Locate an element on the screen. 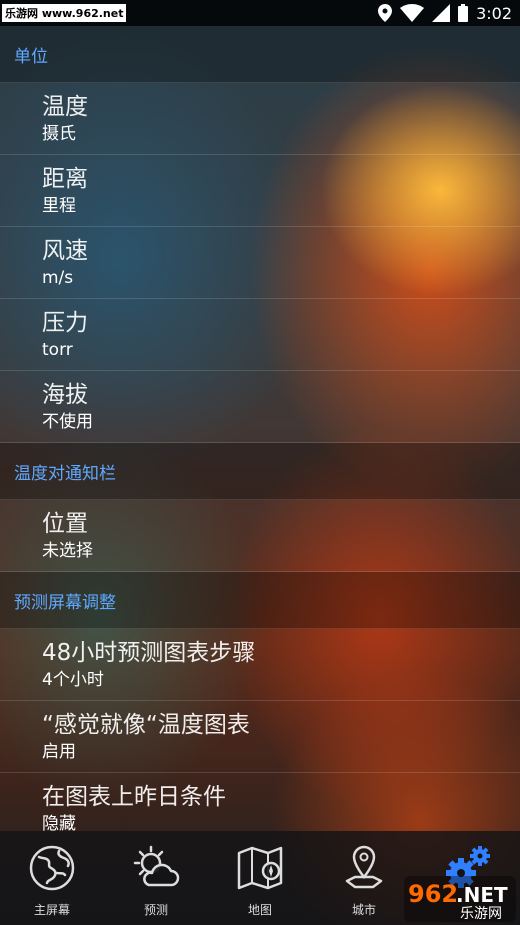 Image resolution: width=520 pixels, height=925 pixels. status-icons: 3:02 is located at coordinates (445, 13).